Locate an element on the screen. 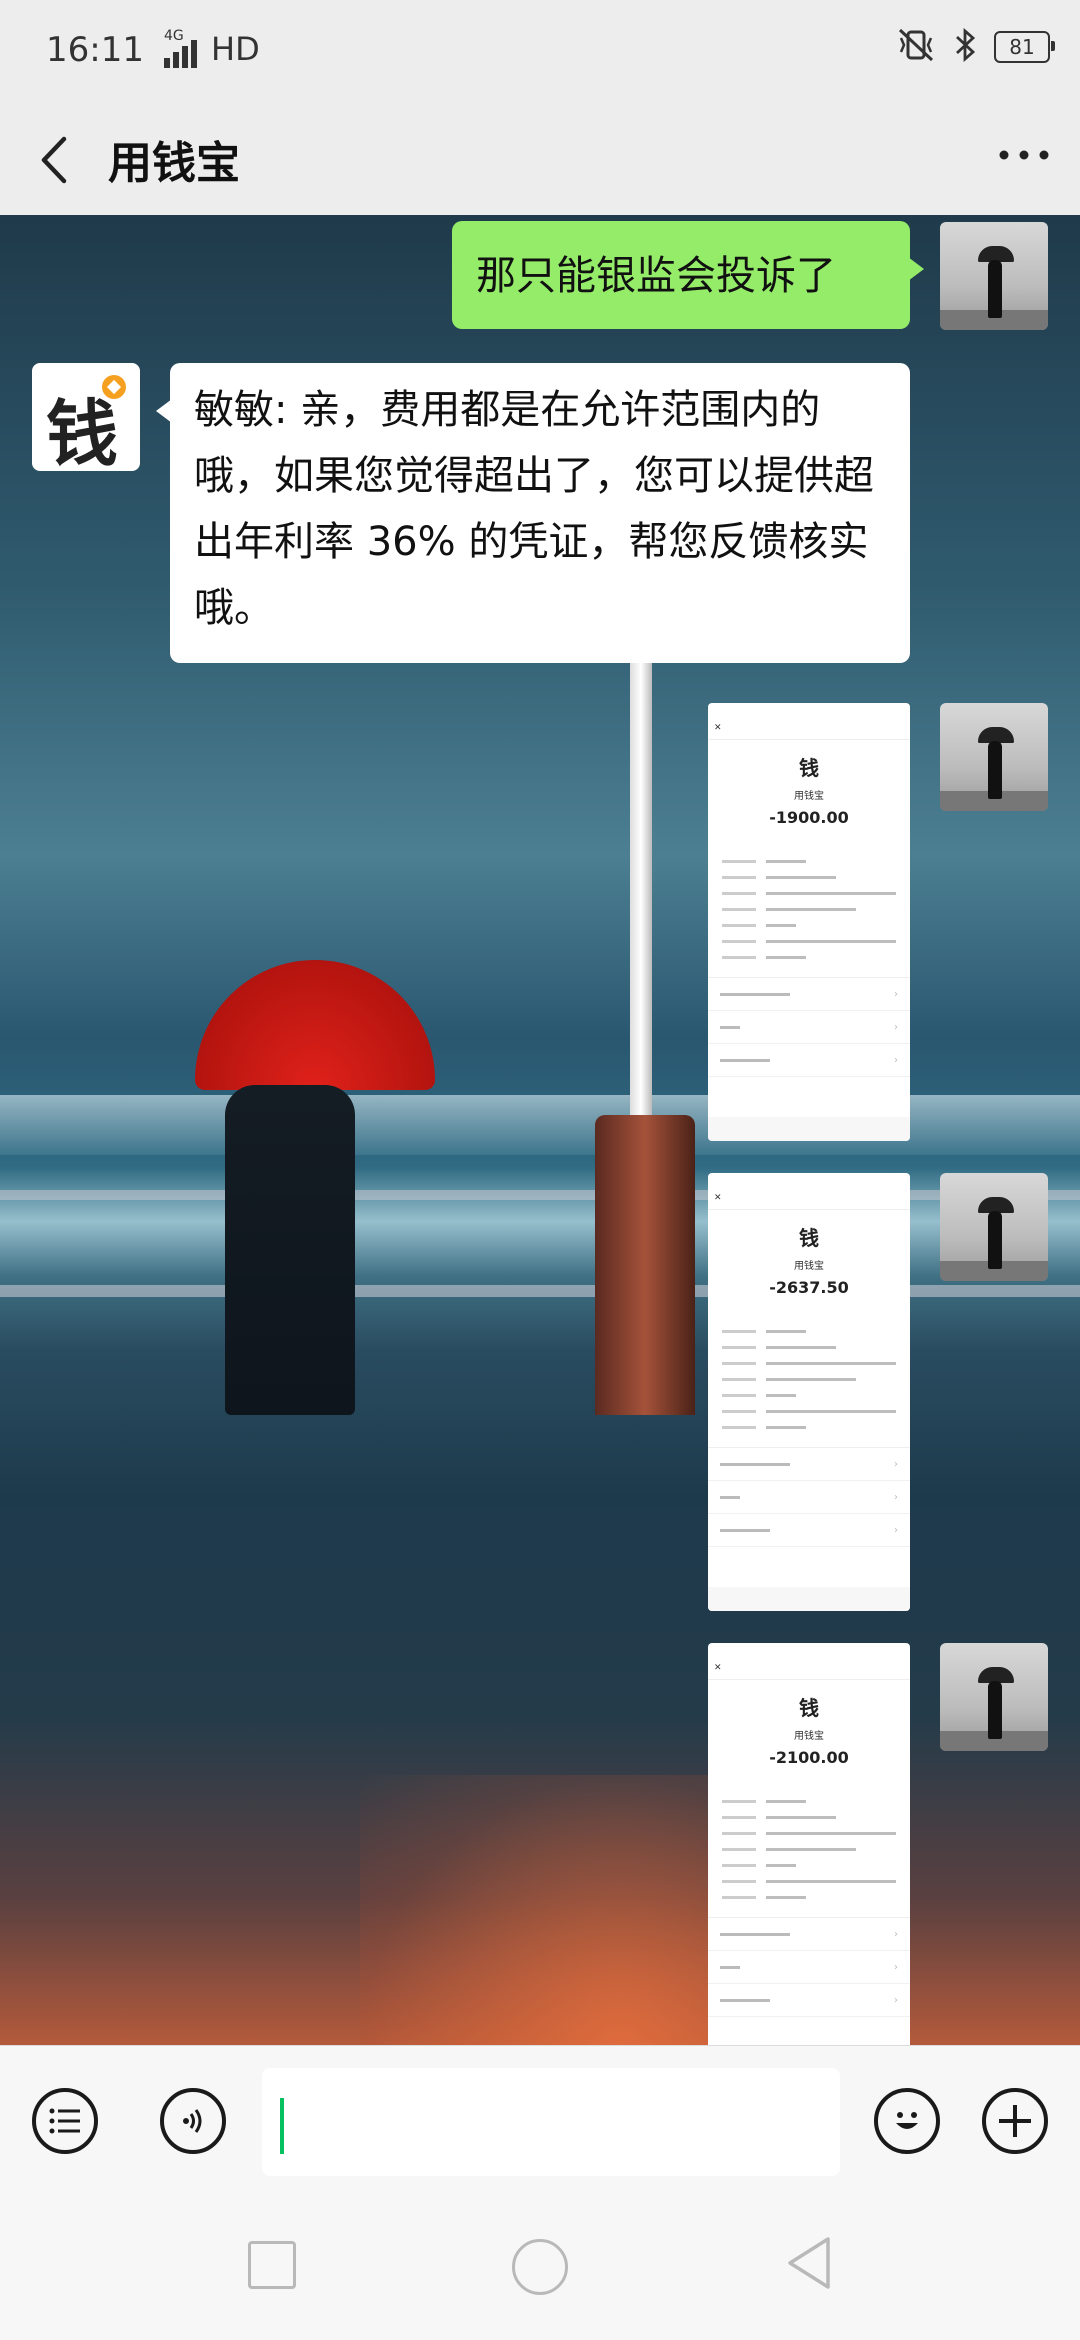  message-bubble-outgoing: 那只能银监会投诉了 is located at coordinates (688, 275).